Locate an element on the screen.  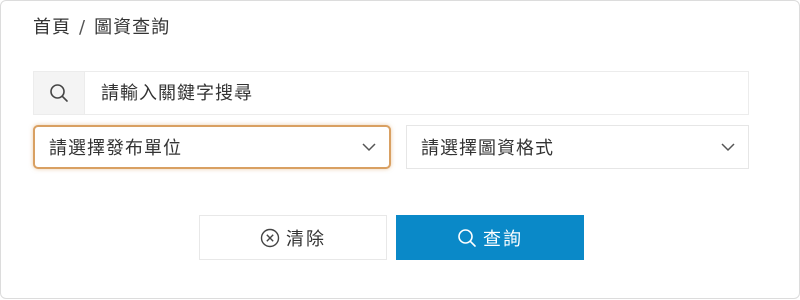
publisher-unit-select: 請選擇發布單位 is located at coordinates (212, 147).